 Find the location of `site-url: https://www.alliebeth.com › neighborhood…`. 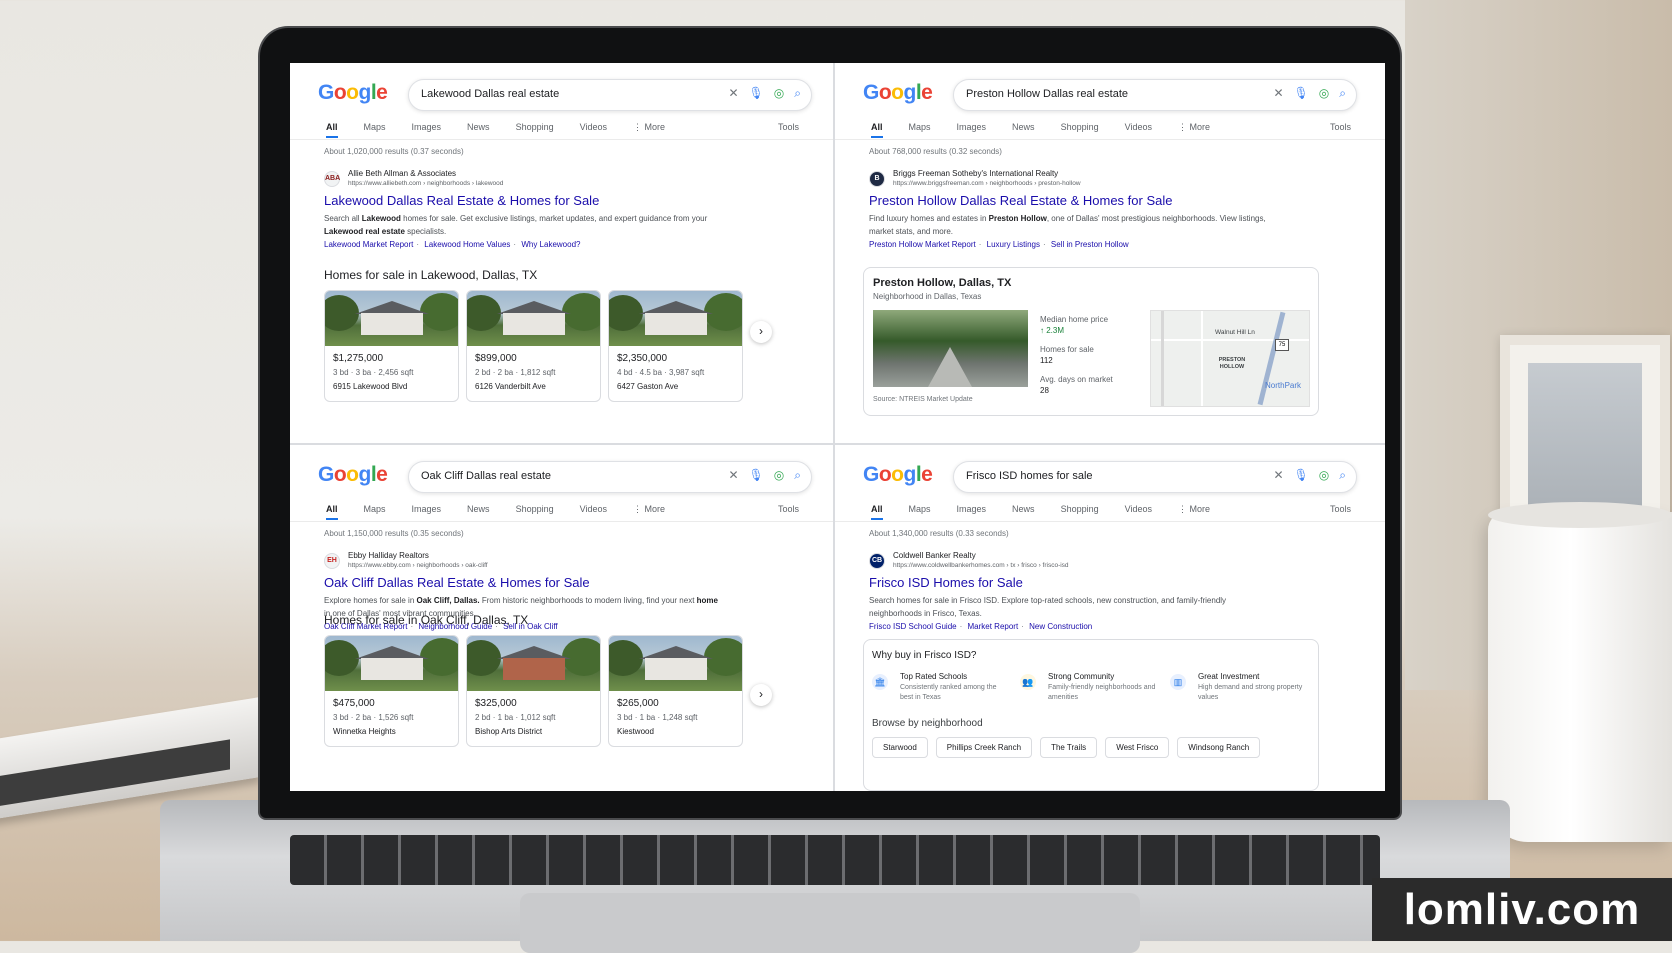

site-url: https://www.alliebeth.com › neighborhood… is located at coordinates (425, 183).